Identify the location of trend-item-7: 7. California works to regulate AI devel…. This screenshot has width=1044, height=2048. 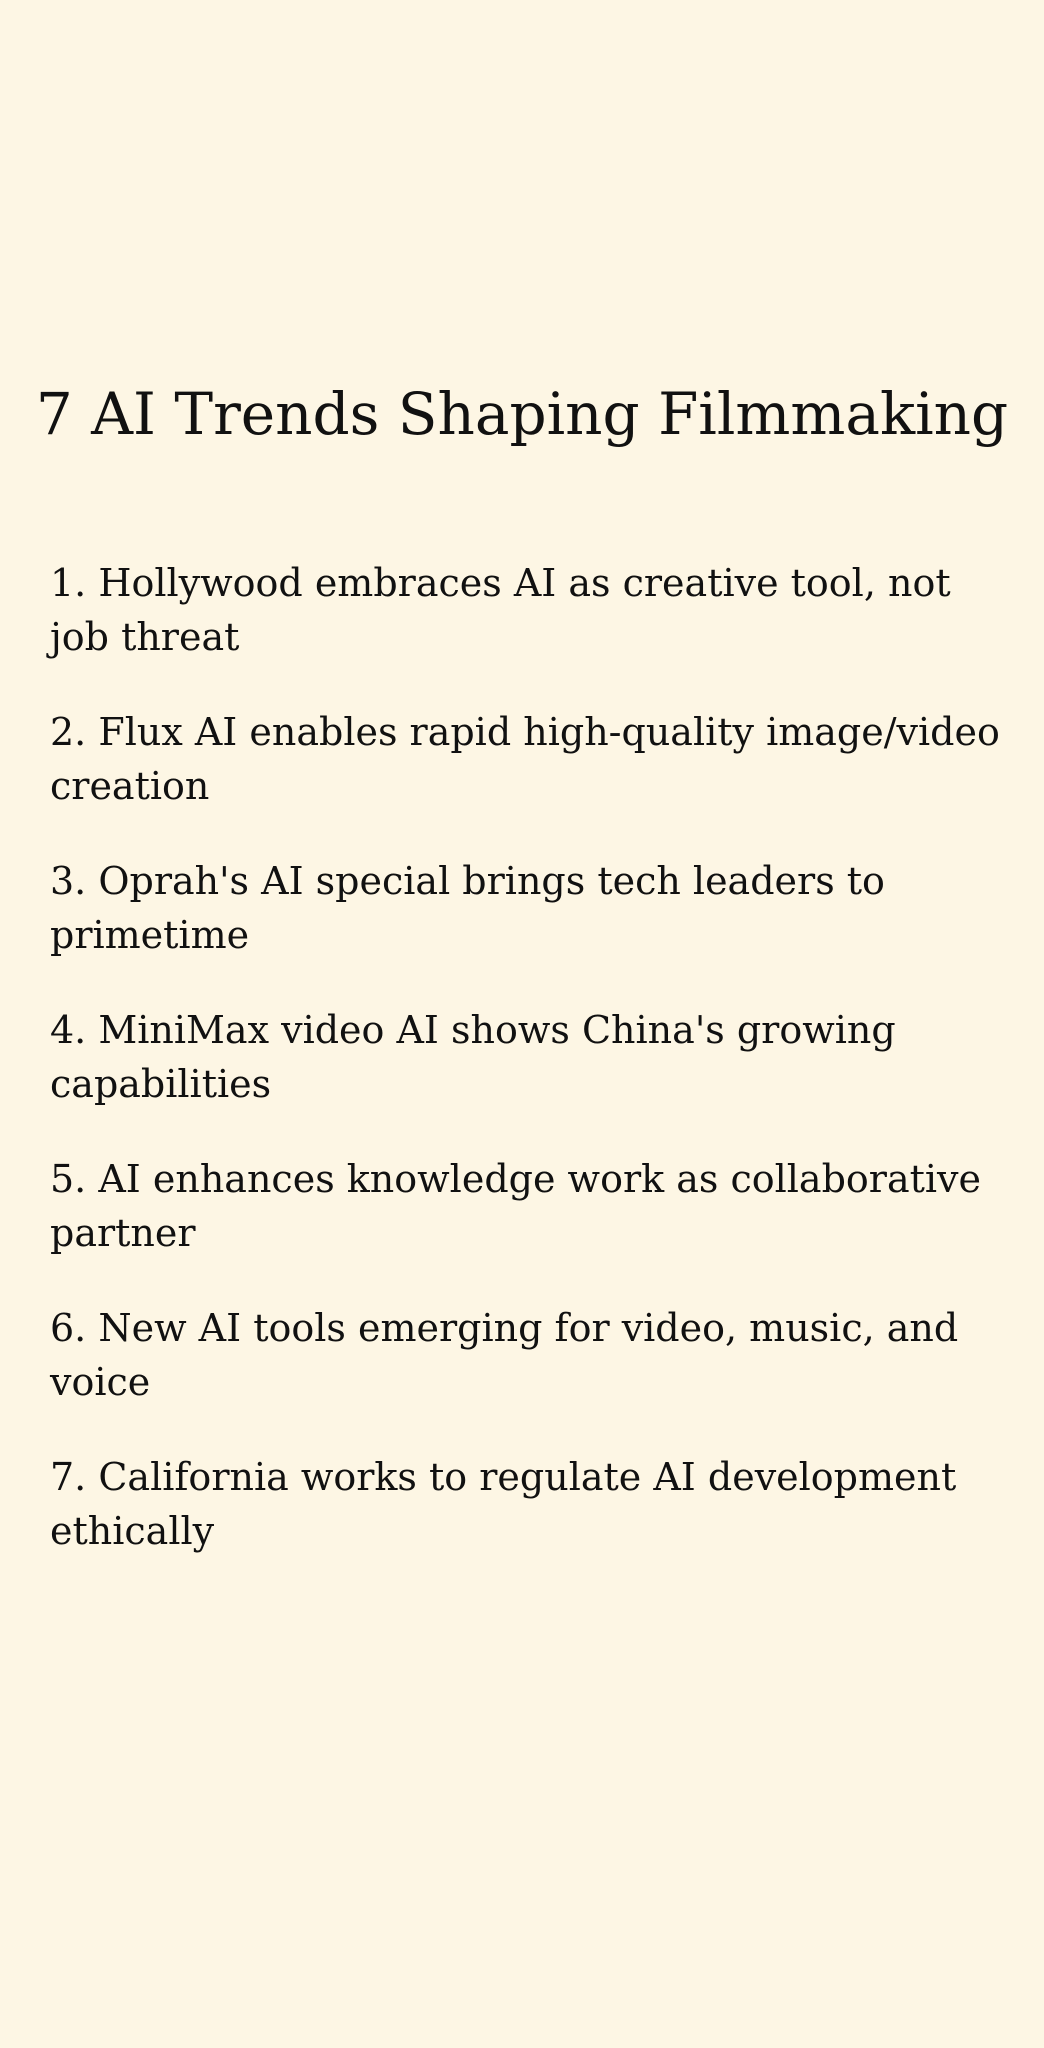
(503, 1504).